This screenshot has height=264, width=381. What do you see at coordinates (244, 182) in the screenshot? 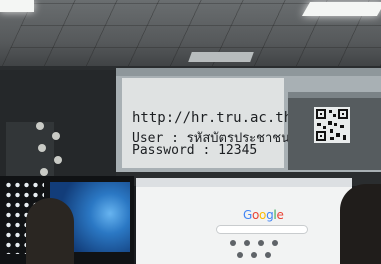
I see `browser-toolbar` at bounding box center [244, 182].